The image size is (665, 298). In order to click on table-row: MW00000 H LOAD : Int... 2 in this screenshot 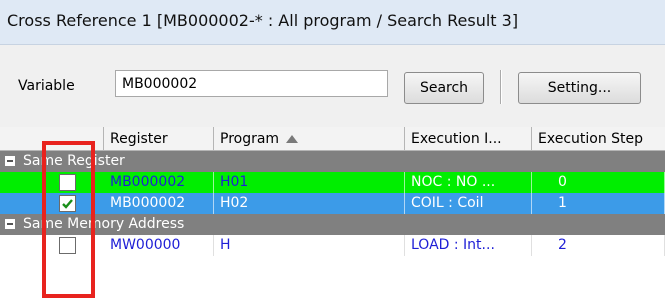, I will do `click(332, 245)`.